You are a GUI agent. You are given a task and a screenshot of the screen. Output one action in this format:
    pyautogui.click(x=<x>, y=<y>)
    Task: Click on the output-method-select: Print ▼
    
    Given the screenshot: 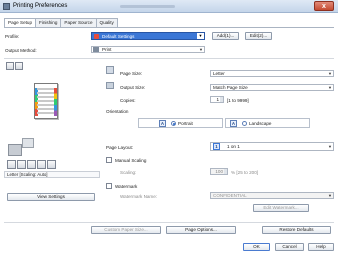 What is the action you would take?
    pyautogui.click(x=148, y=49)
    